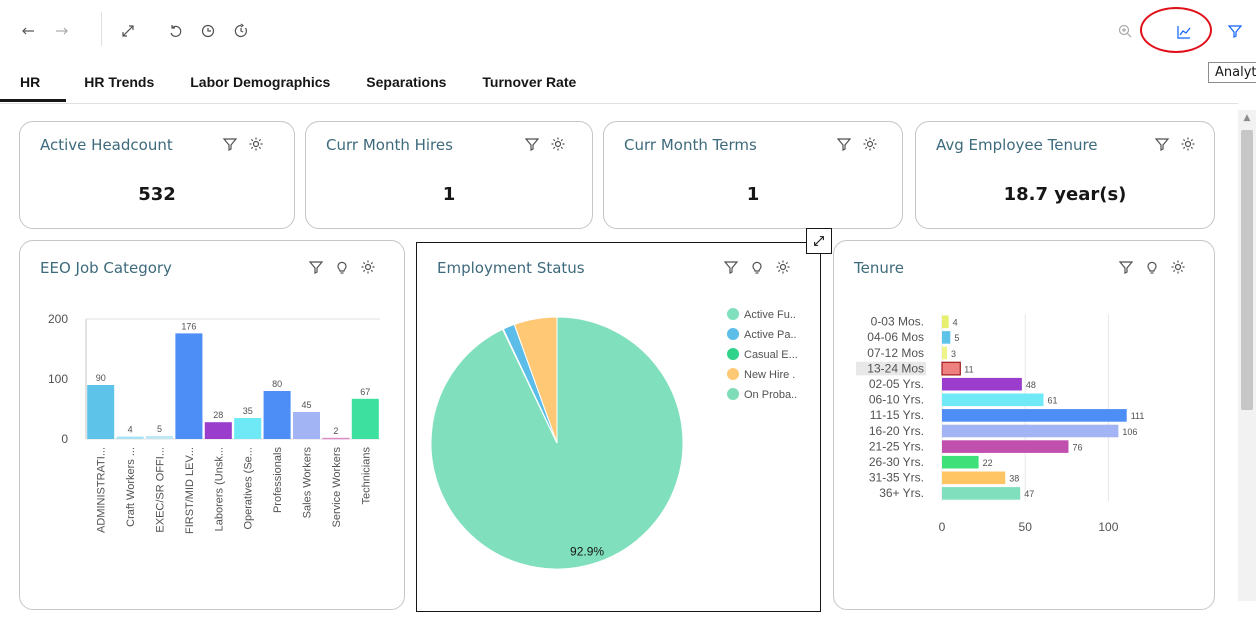  I want to click on y-tick-label: 16-20 Yrs., so click(896, 431).